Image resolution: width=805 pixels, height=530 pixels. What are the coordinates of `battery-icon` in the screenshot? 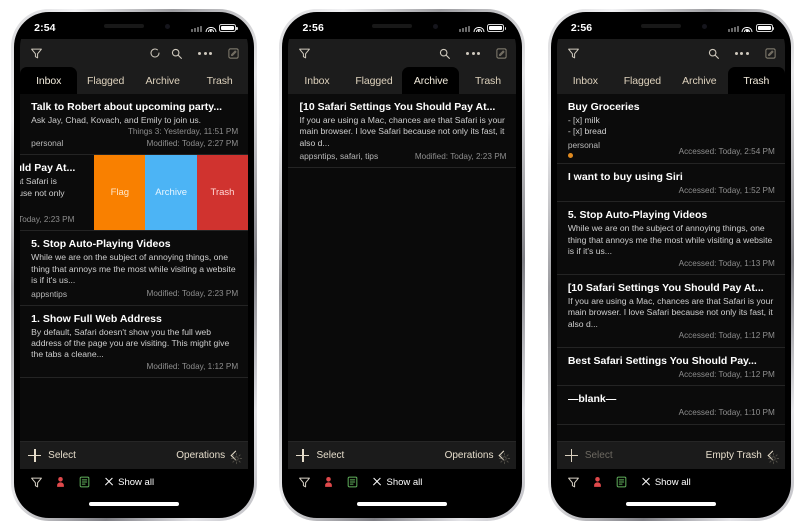 It's located at (765, 28).